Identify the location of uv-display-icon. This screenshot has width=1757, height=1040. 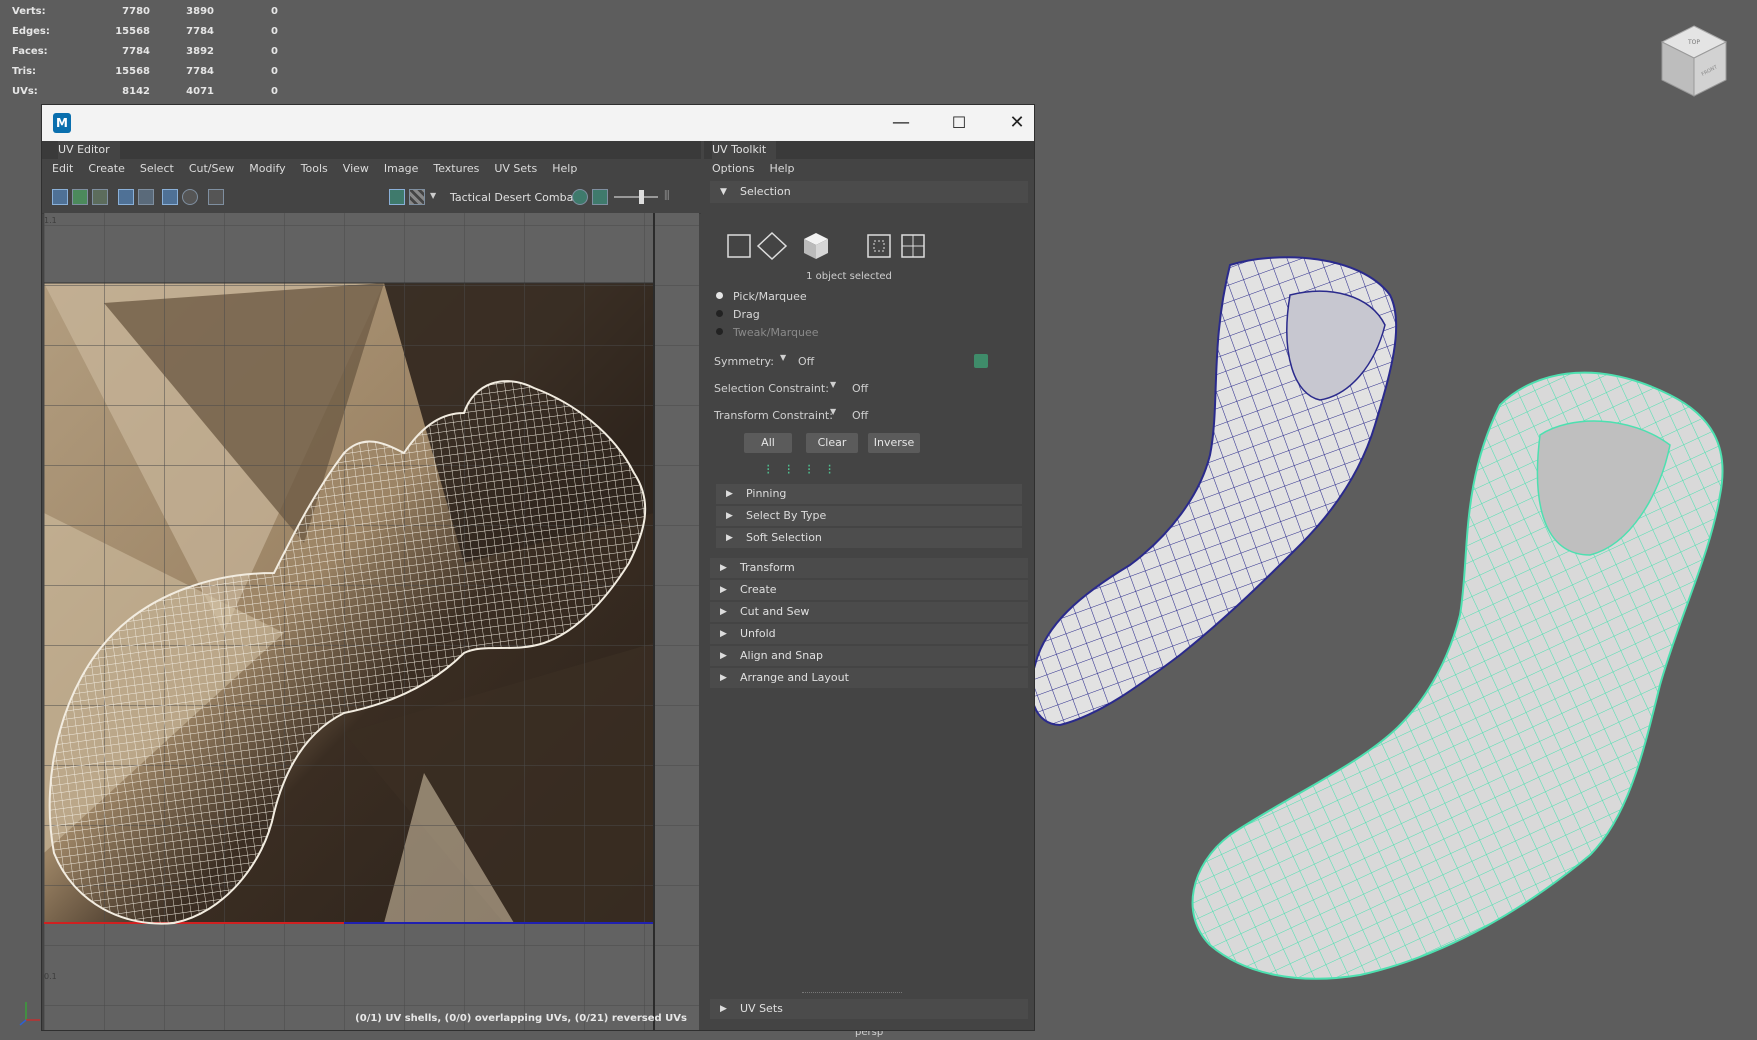
(80, 197).